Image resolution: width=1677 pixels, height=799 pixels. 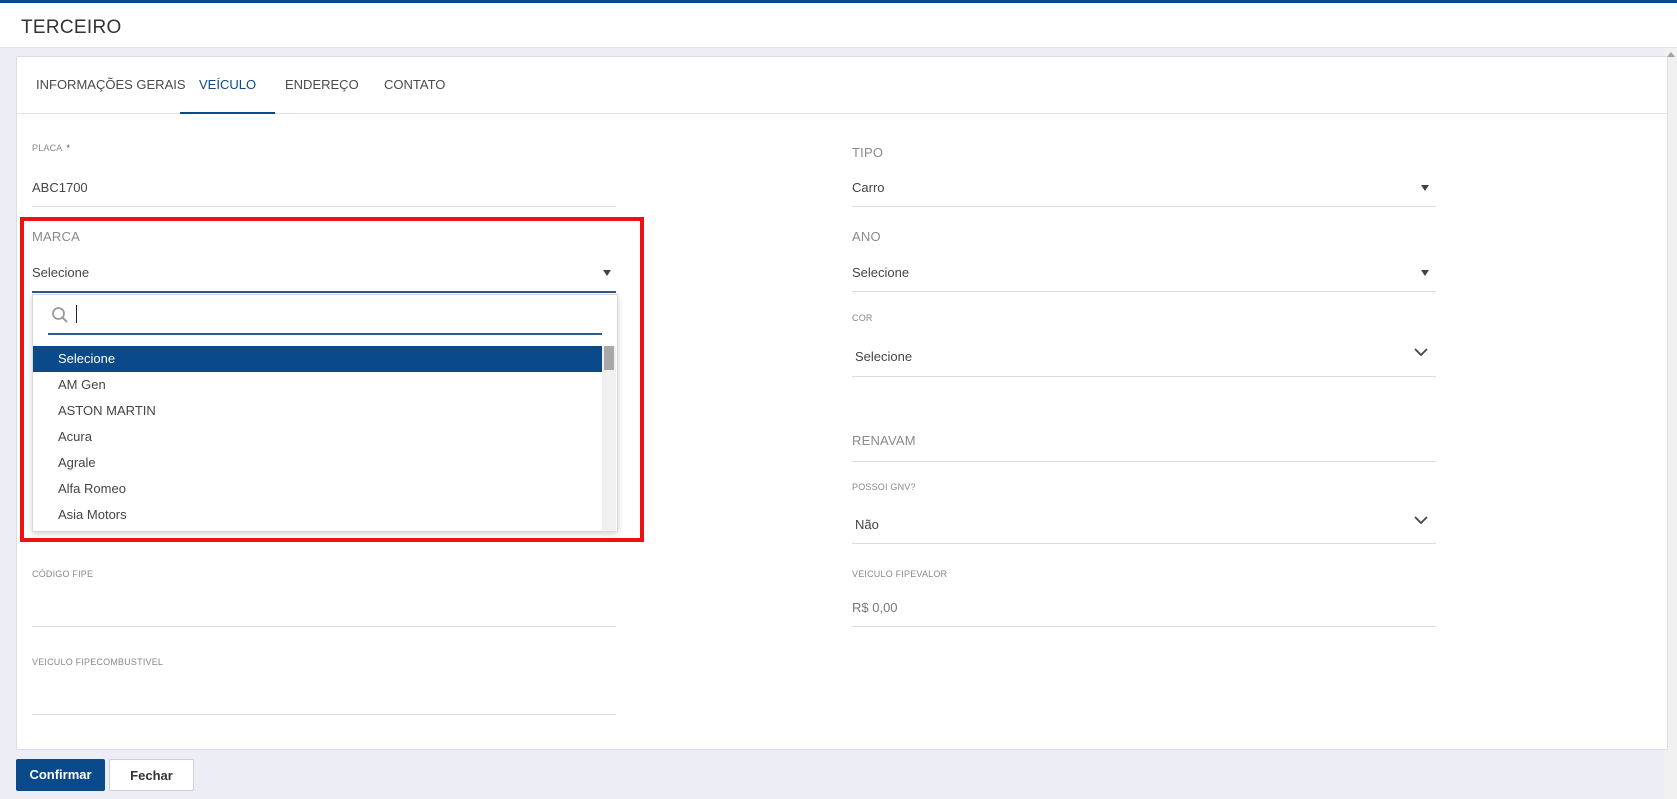 What do you see at coordinates (228, 85) in the screenshot?
I see `tab-veiculo: VEÍCULO` at bounding box center [228, 85].